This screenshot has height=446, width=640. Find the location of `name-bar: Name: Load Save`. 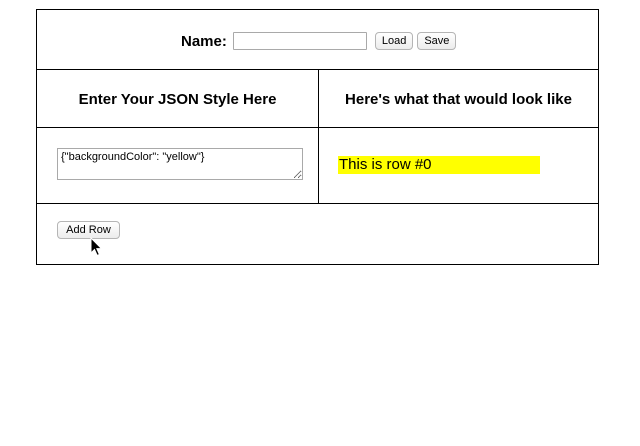

name-bar: Name: Load Save is located at coordinates (319, 41).